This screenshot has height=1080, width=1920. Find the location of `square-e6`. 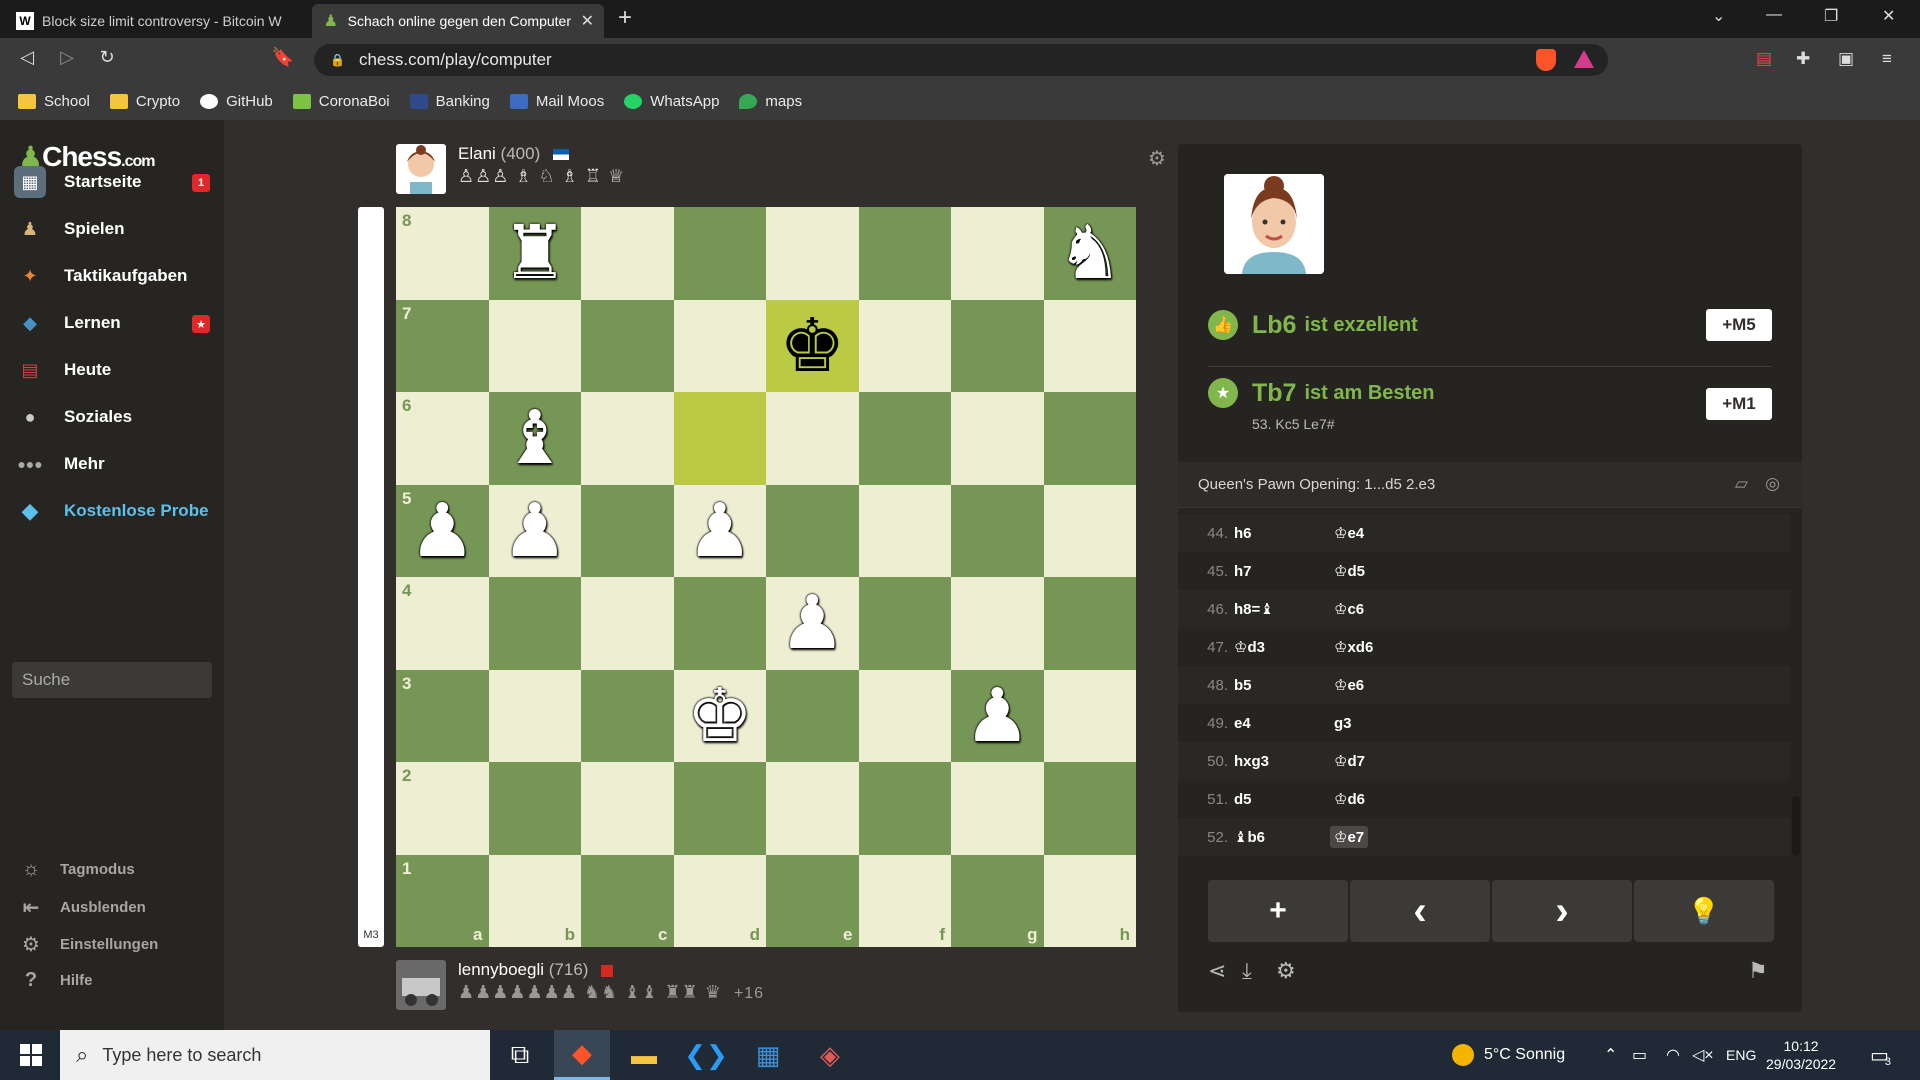

square-e6 is located at coordinates (812, 438).